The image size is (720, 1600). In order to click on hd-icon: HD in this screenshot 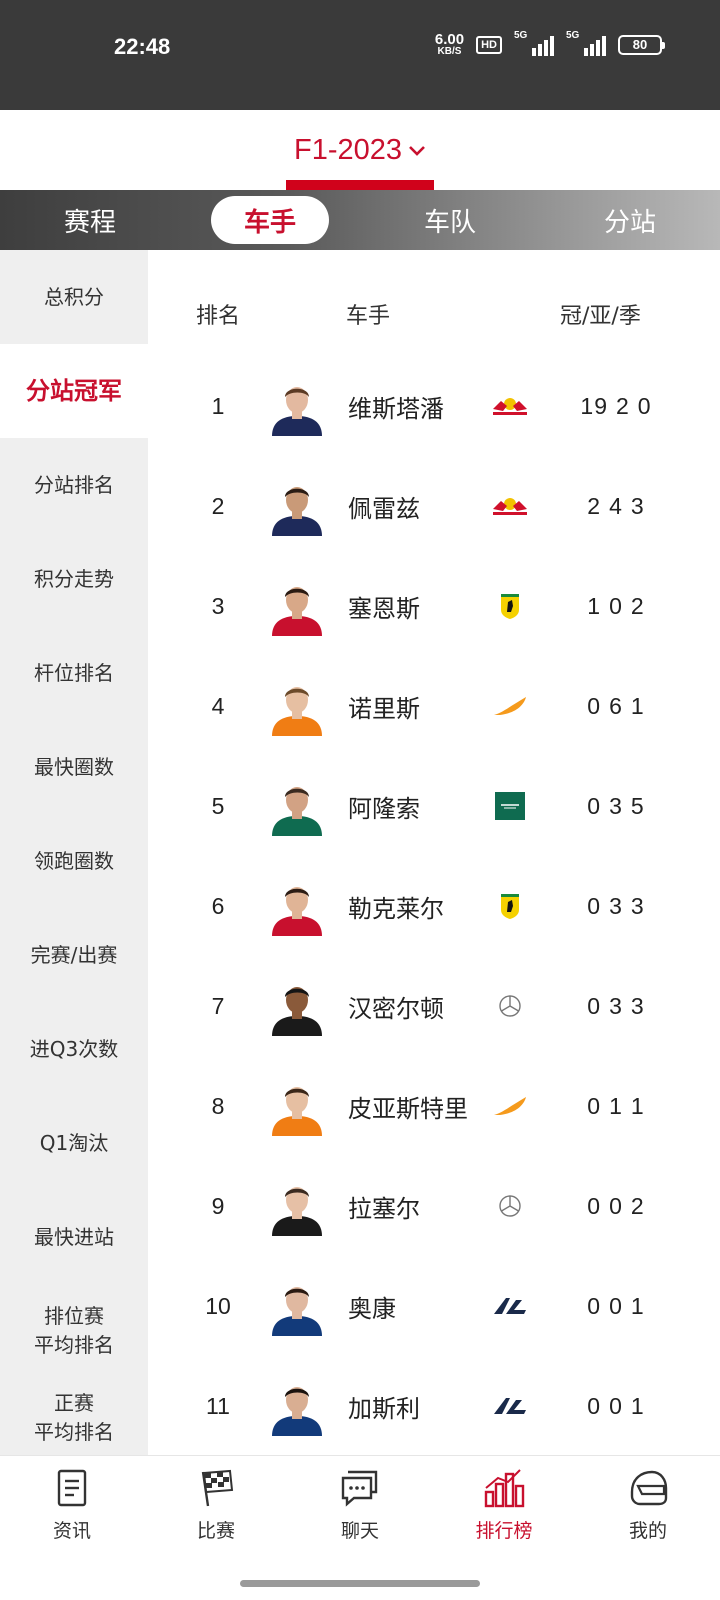, I will do `click(489, 44)`.